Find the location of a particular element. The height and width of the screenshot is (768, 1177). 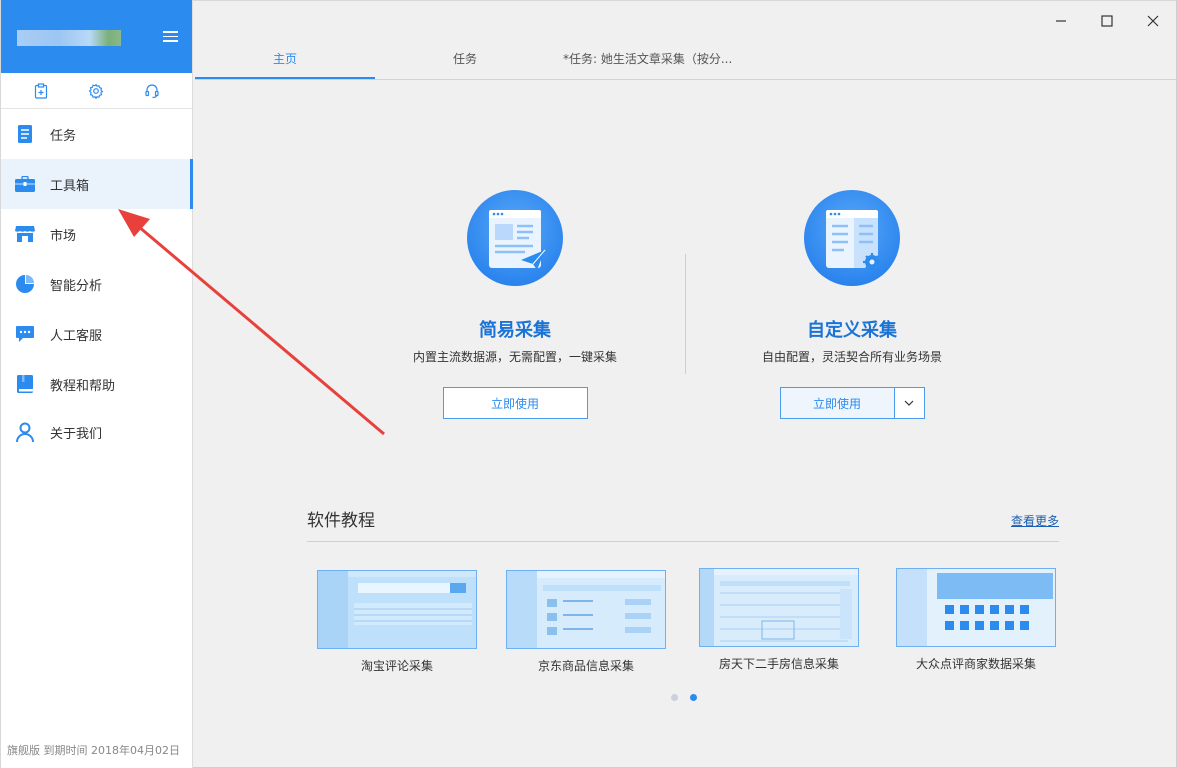

tab-home: 主页 is located at coordinates (285, 59).